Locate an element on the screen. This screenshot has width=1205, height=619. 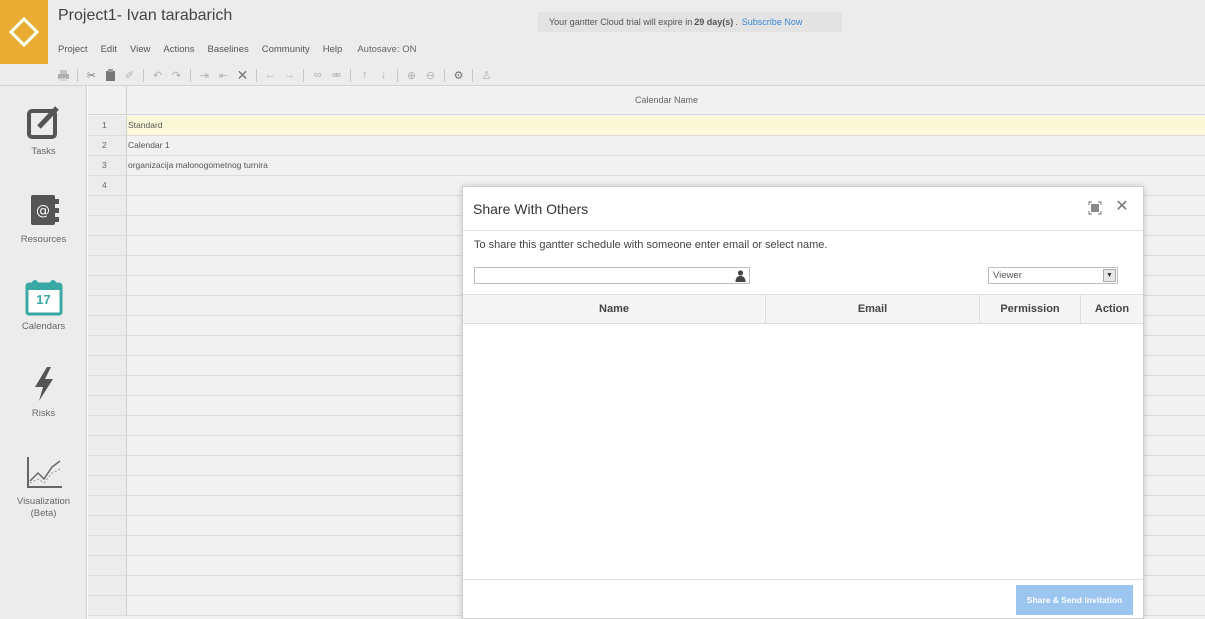
cut-icon: ✂ is located at coordinates (91, 75).